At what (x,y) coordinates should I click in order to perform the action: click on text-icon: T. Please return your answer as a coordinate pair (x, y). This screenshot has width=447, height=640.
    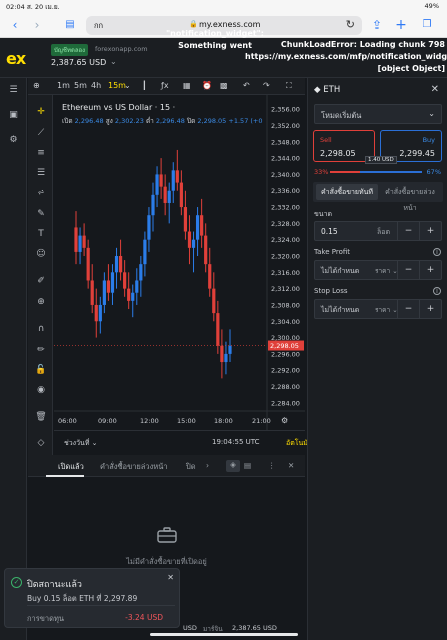
    Looking at the image, I should click on (41, 234).